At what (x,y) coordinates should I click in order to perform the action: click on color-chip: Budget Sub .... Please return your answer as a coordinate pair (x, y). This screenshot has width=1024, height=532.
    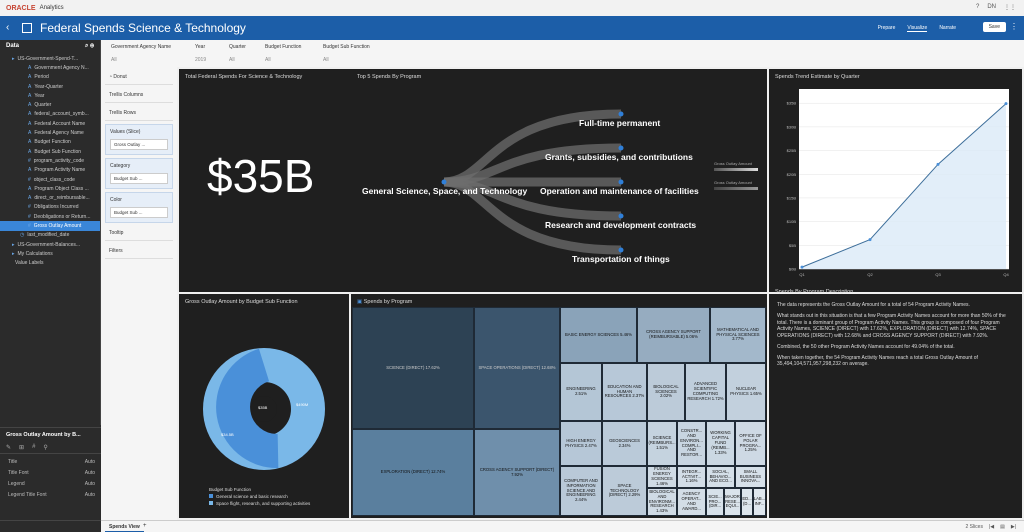
    Looking at the image, I should click on (139, 212).